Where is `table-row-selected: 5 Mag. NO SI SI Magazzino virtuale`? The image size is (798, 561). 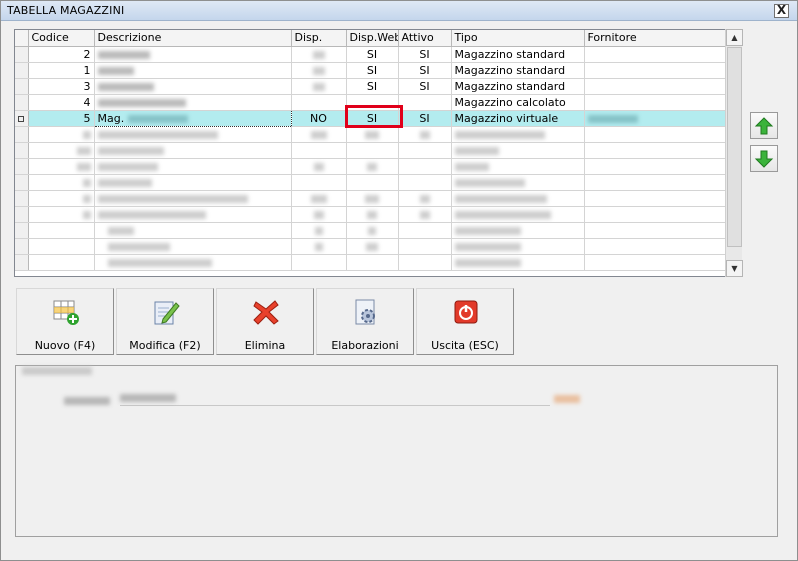
table-row-selected: 5 Mag. NO SI SI Magazzino virtuale is located at coordinates (371, 118).